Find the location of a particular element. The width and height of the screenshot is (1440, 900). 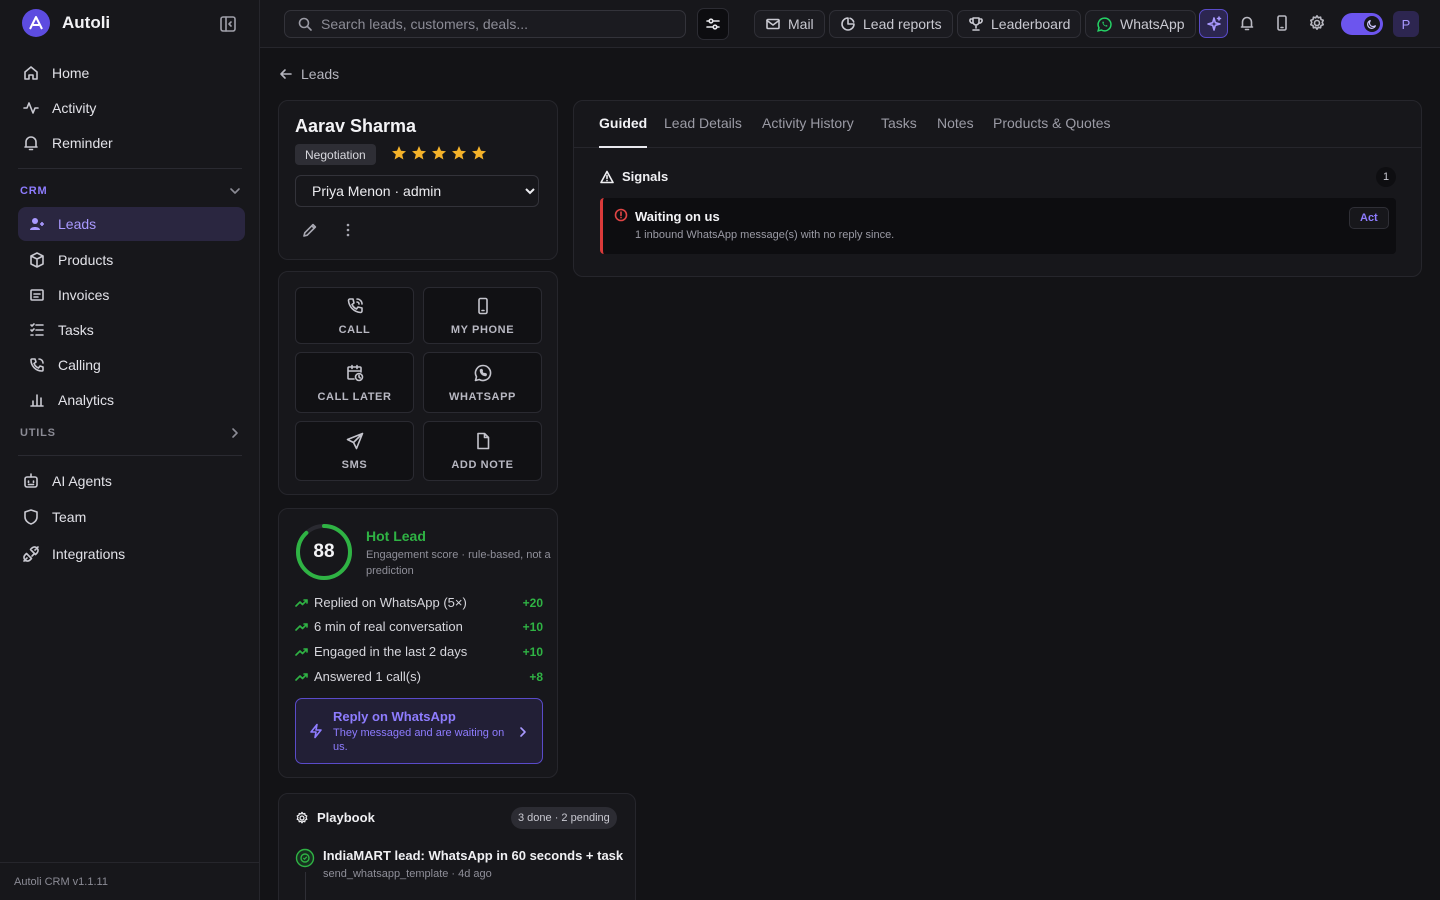

chevron-down-icon is located at coordinates (235, 191).